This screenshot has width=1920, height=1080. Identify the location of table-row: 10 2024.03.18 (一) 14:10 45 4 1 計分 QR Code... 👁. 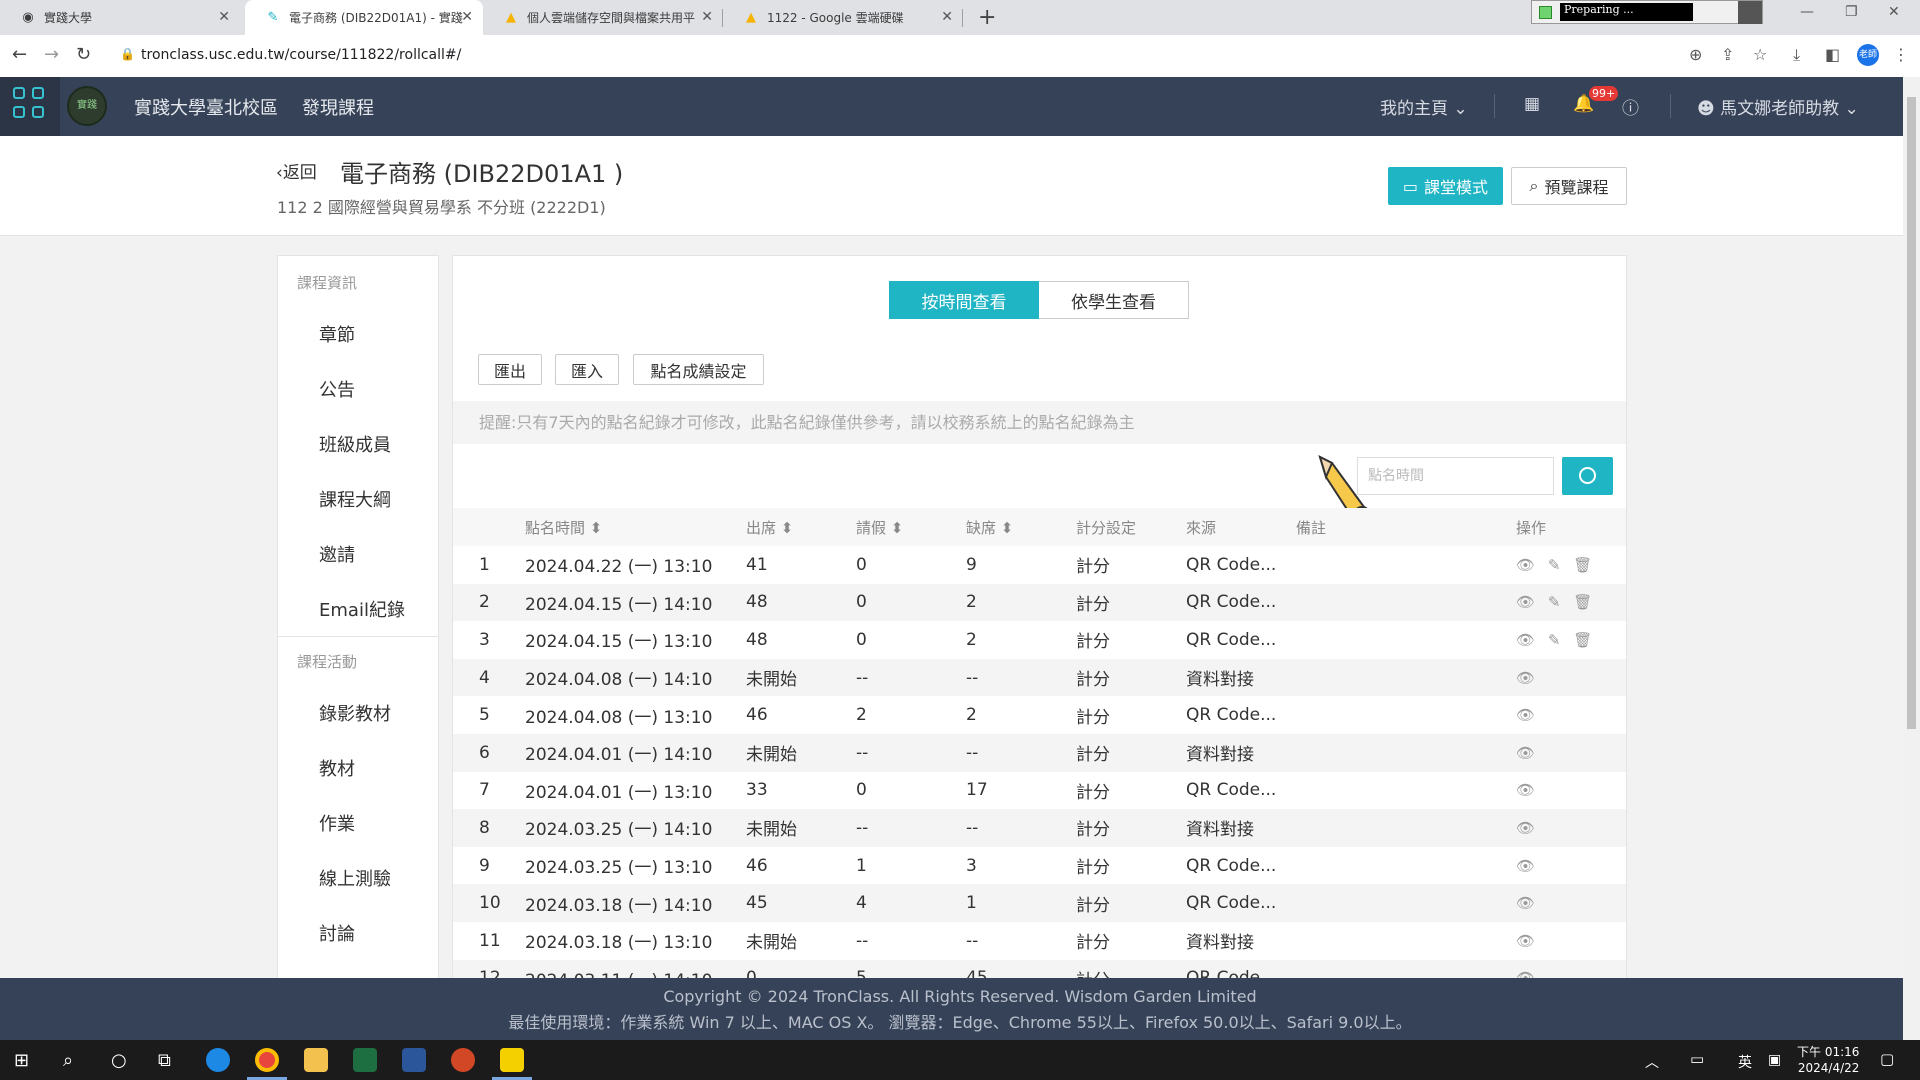
(1039, 903).